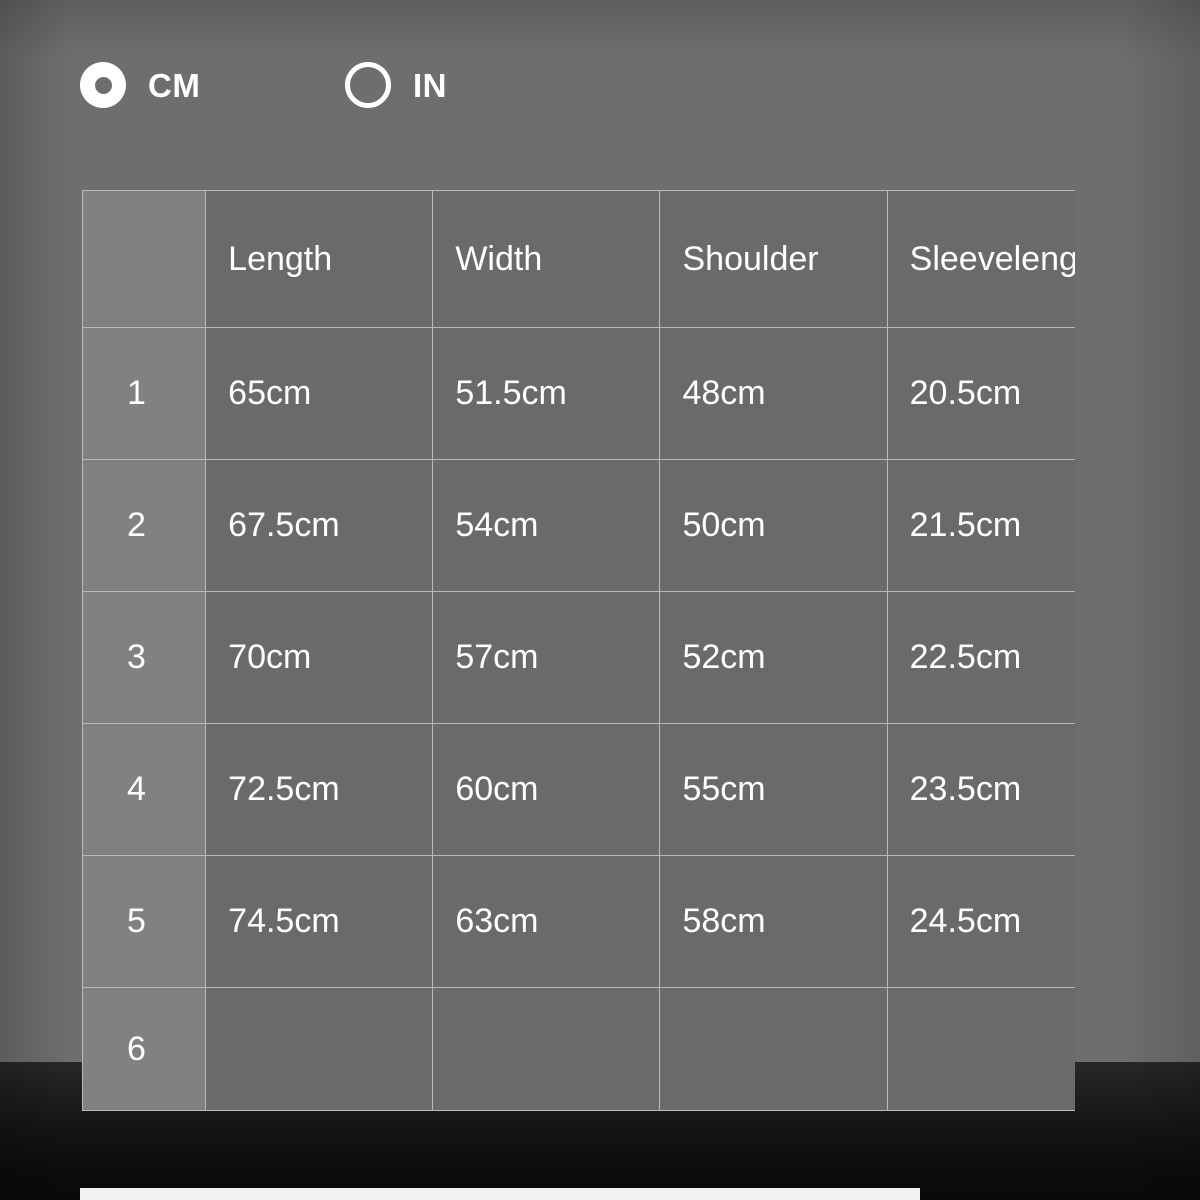  I want to click on unit-option-in: IN, so click(396, 85).